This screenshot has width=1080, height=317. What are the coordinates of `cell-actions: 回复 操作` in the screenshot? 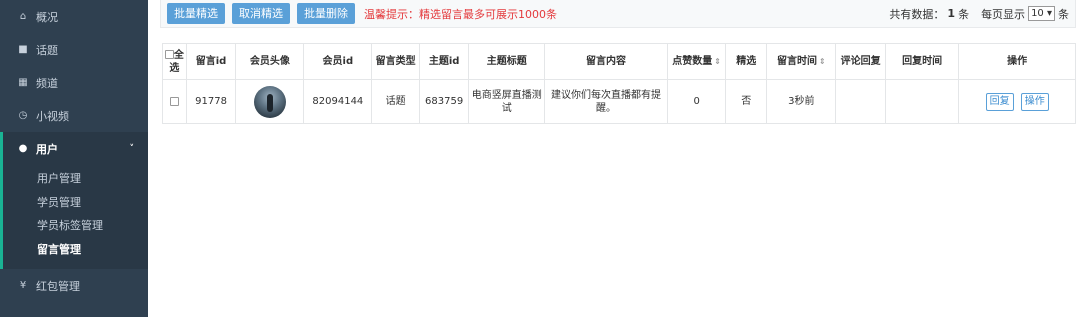 It's located at (1017, 101).